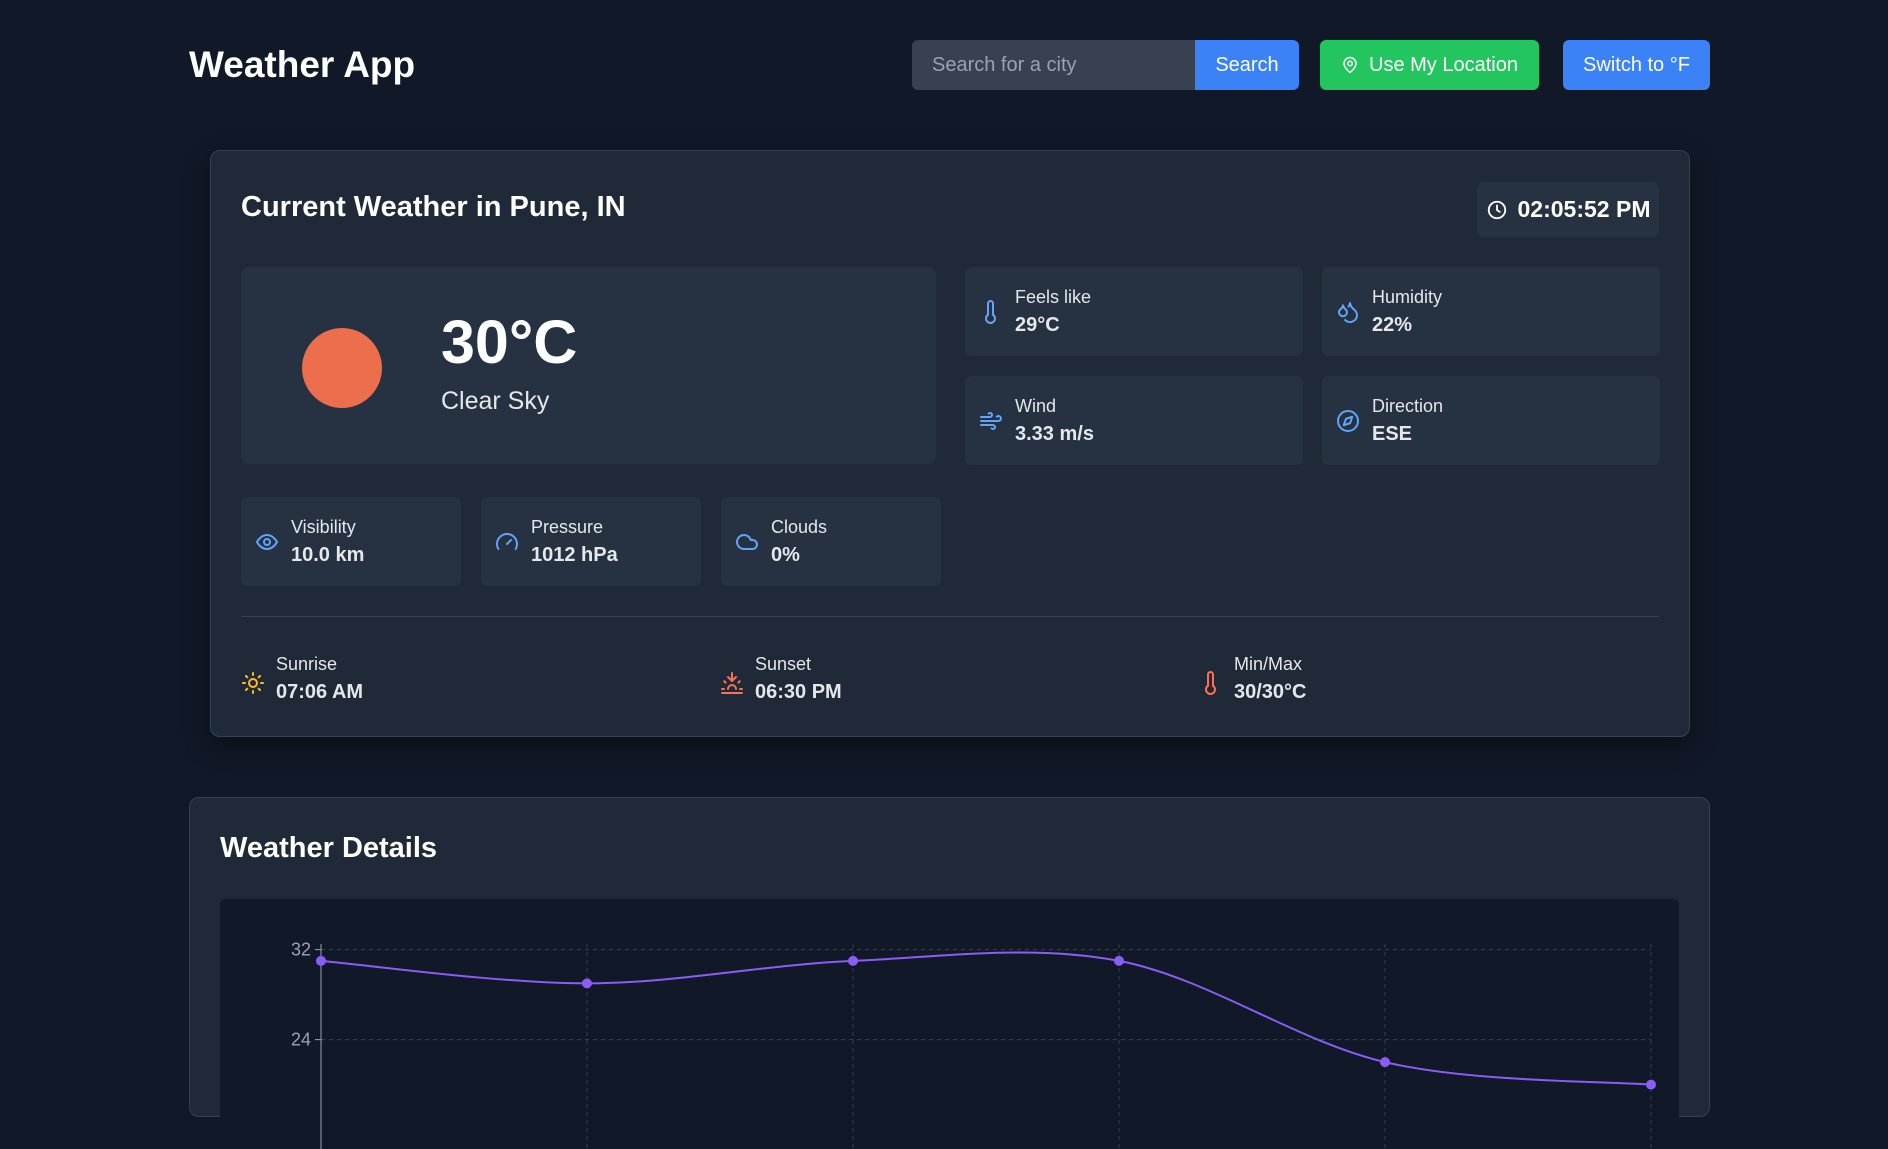 This screenshot has height=1149, width=1888. What do you see at coordinates (1491, 311) in the screenshot?
I see `humidity-stat: Humidity 22%` at bounding box center [1491, 311].